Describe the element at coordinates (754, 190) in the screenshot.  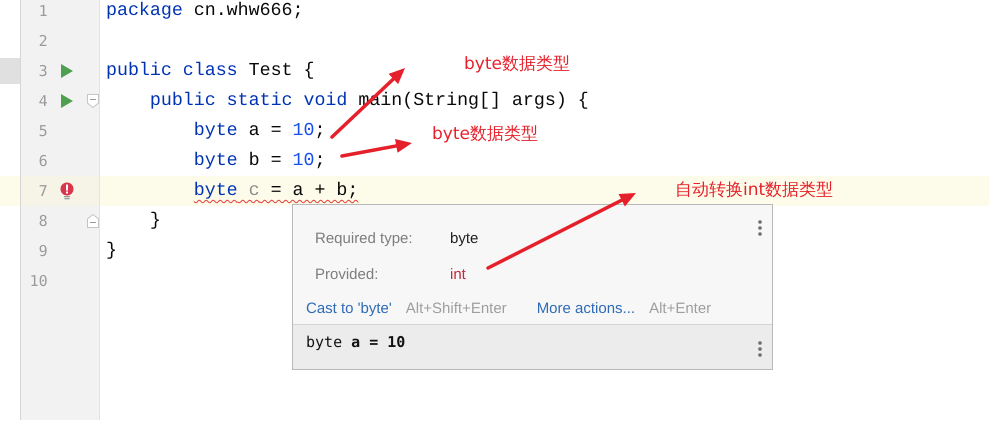
I see `annotation-label: 自动转换int数据类型` at that location.